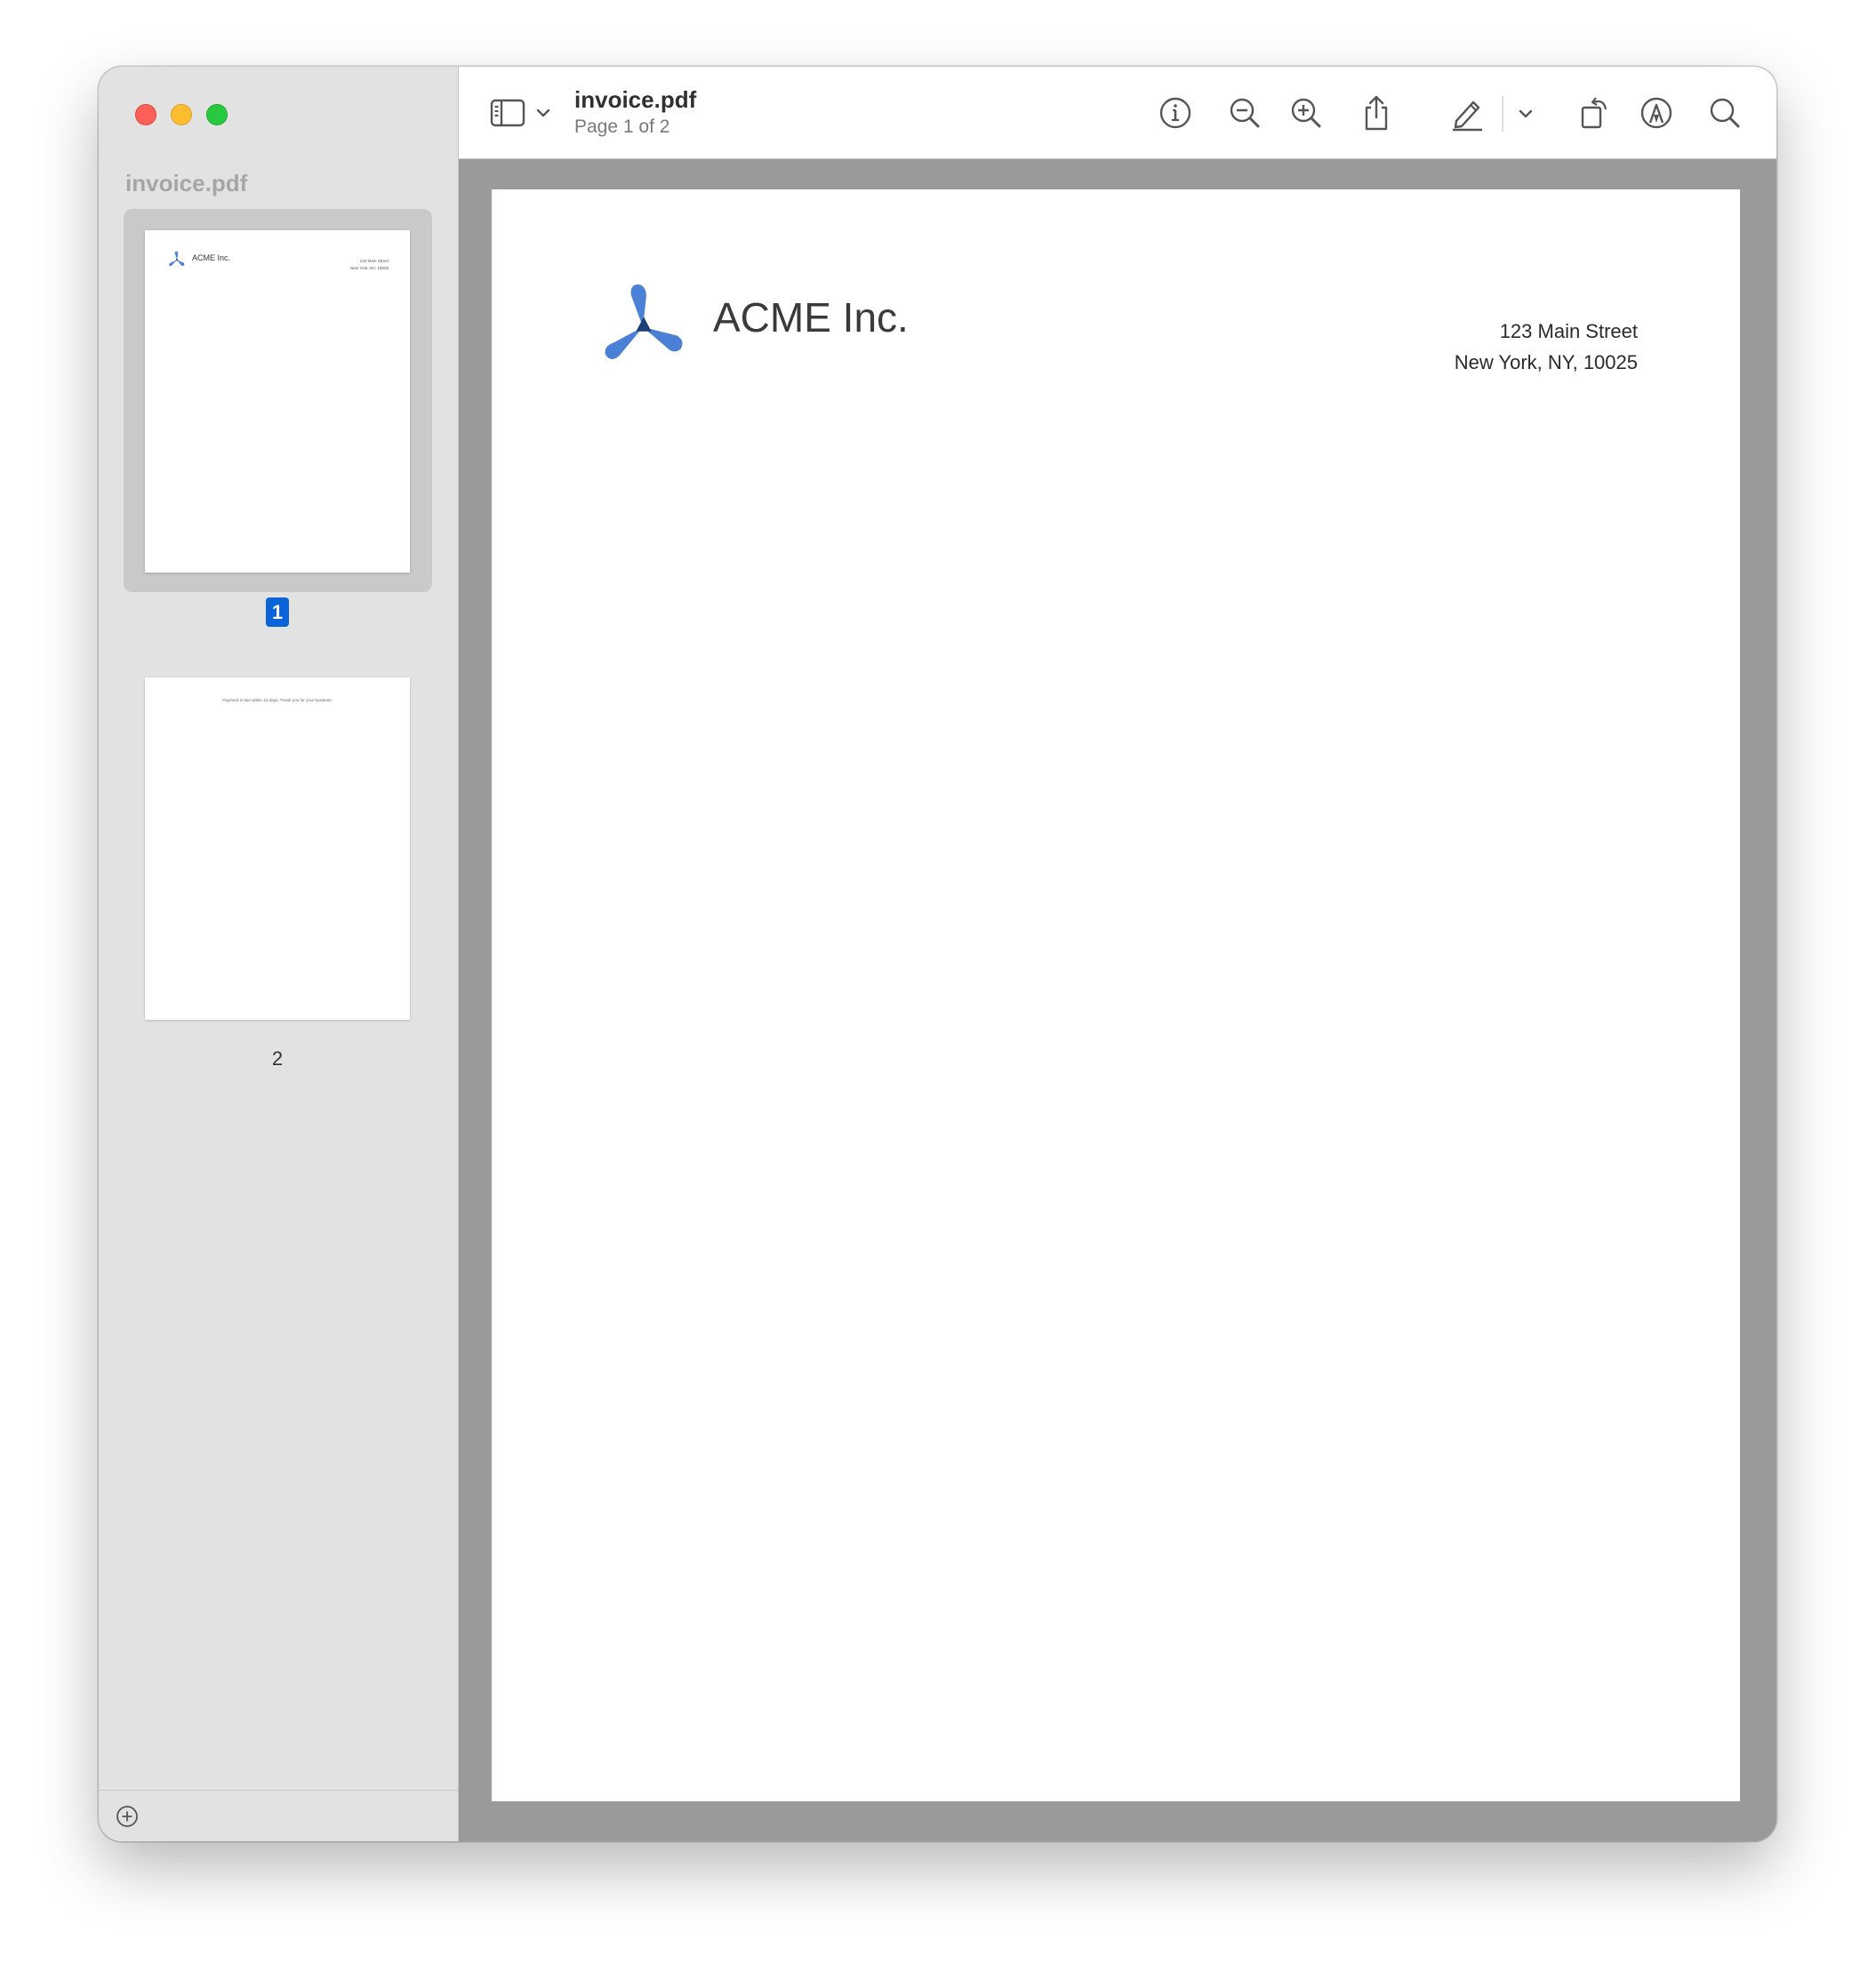  Describe the element at coordinates (278, 1816) in the screenshot. I see `sidebar-footer` at that location.